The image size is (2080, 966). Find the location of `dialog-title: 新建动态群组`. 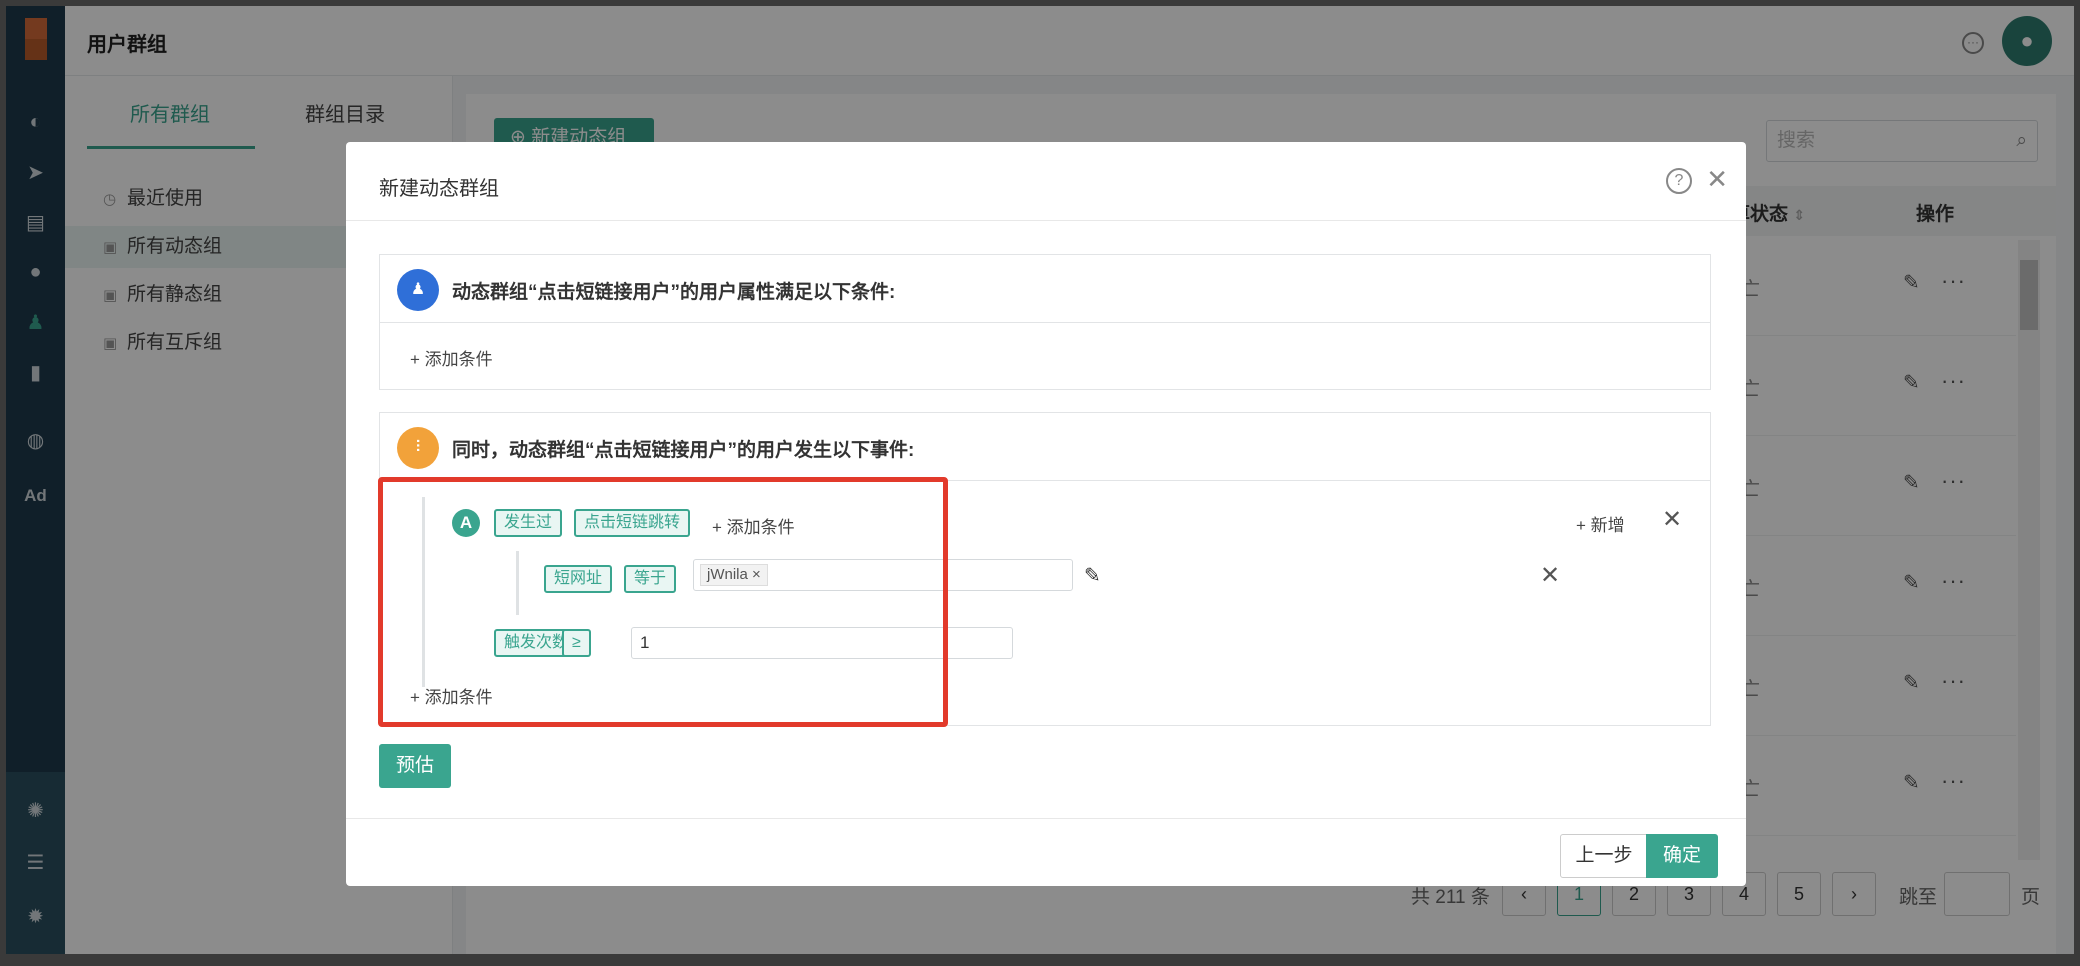

dialog-title: 新建动态群组 is located at coordinates (439, 189).